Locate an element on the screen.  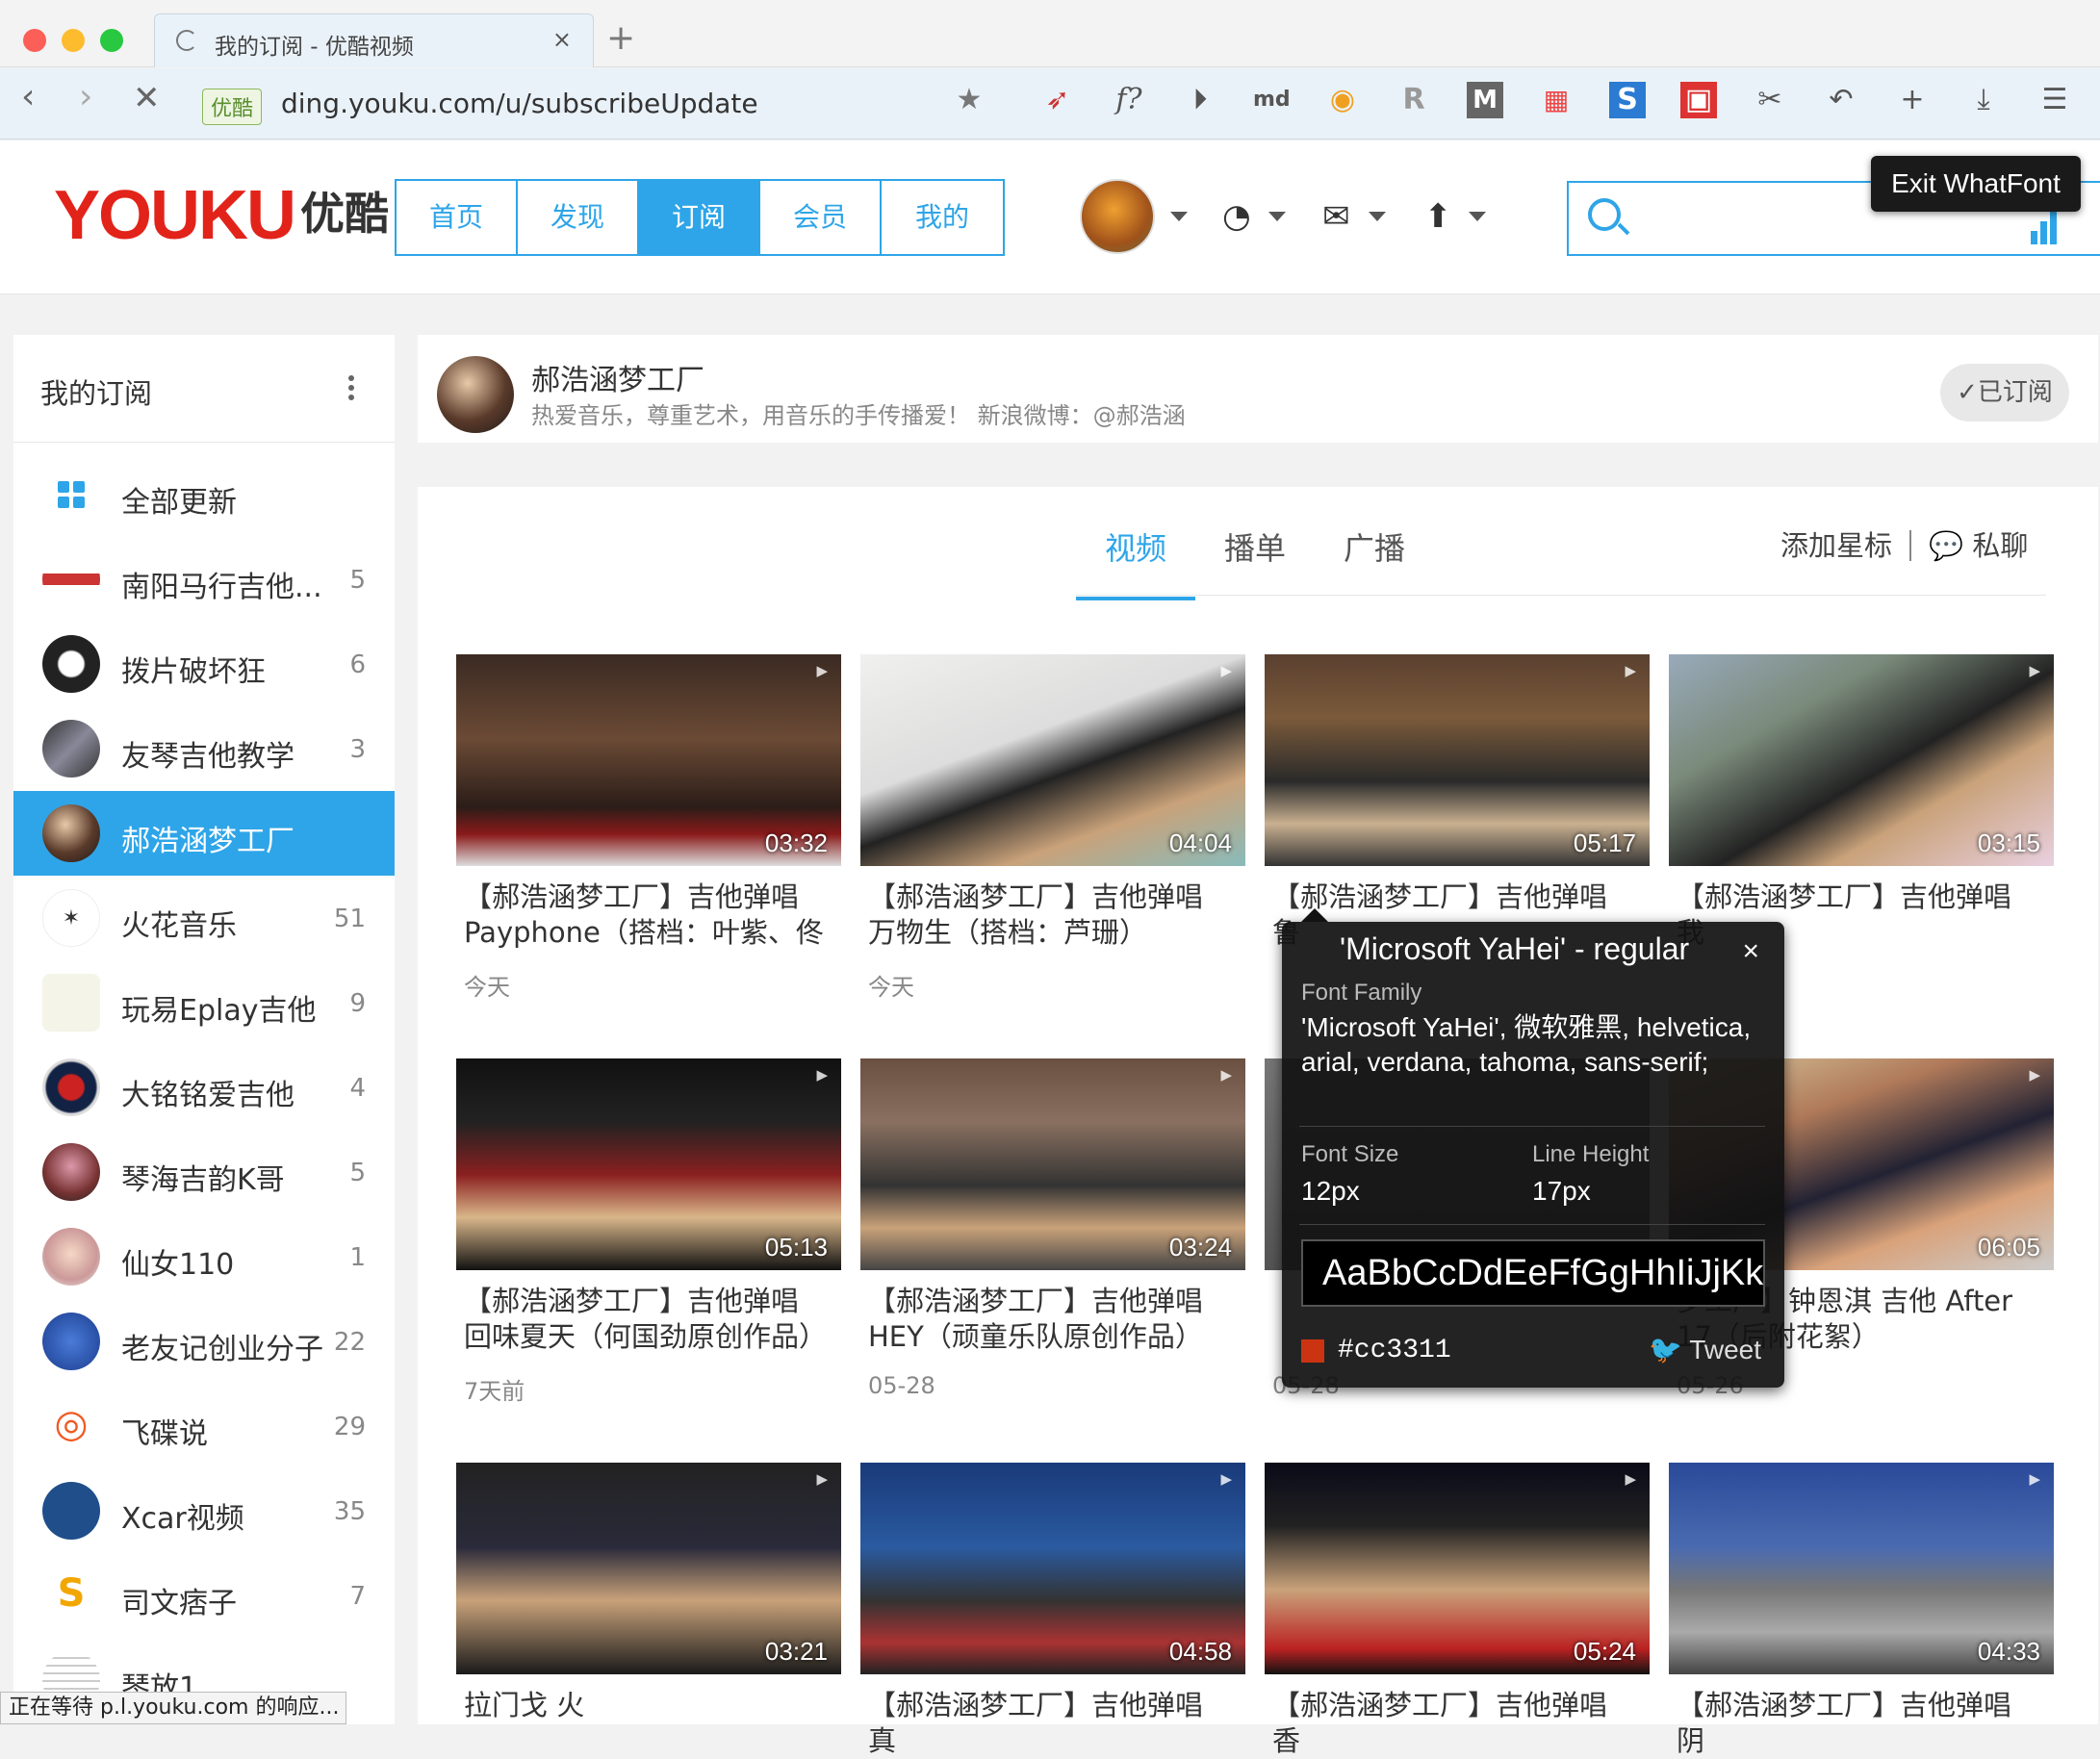
address-bar: ding.youku.com/u/subscribeUpdate is located at coordinates (519, 103).